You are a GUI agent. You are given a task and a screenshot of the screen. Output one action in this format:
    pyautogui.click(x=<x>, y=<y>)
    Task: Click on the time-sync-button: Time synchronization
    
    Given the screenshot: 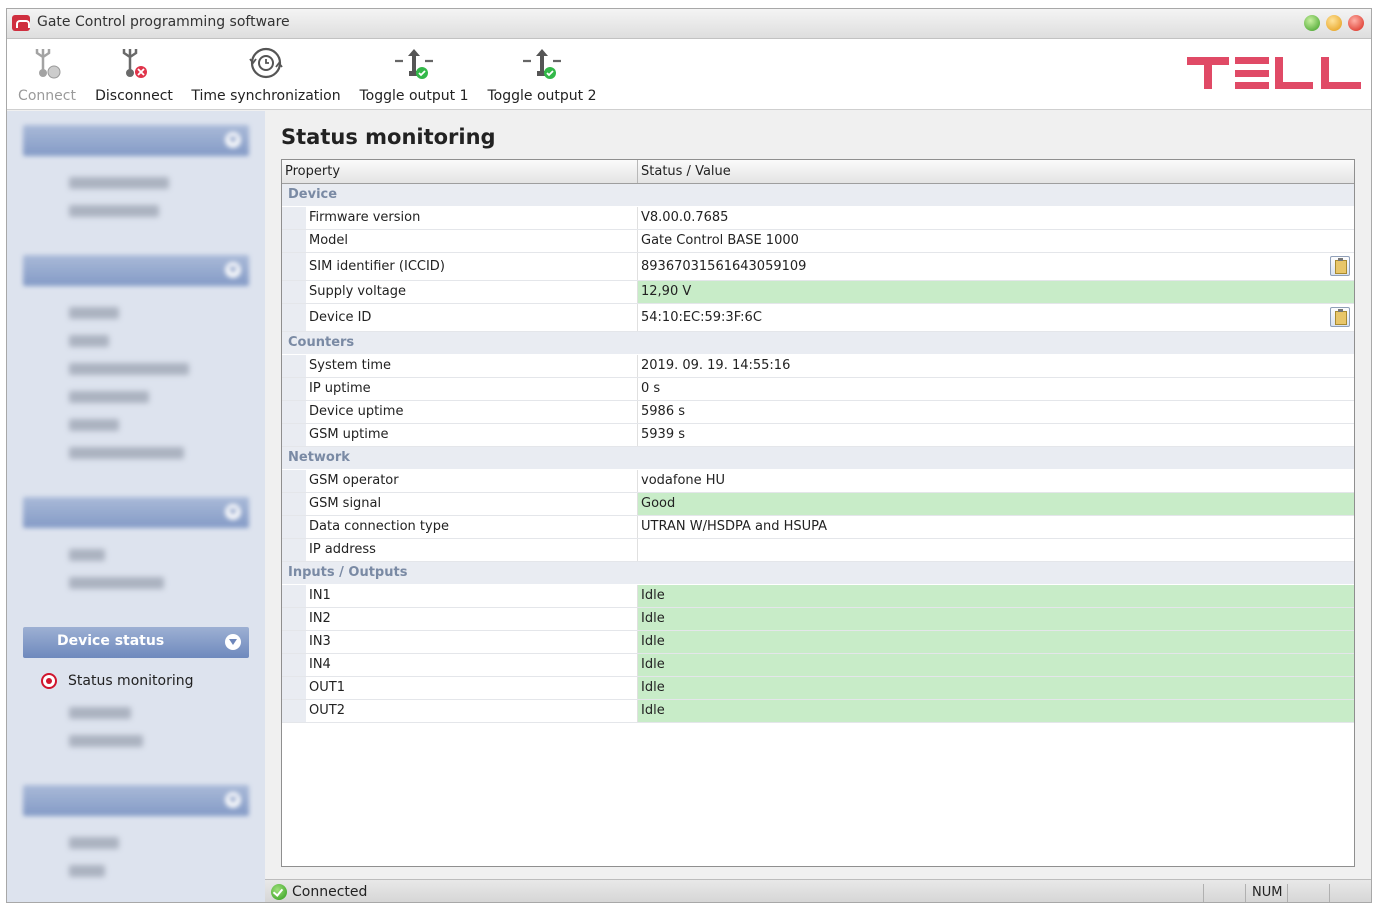 What is the action you would take?
    pyautogui.click(x=266, y=74)
    